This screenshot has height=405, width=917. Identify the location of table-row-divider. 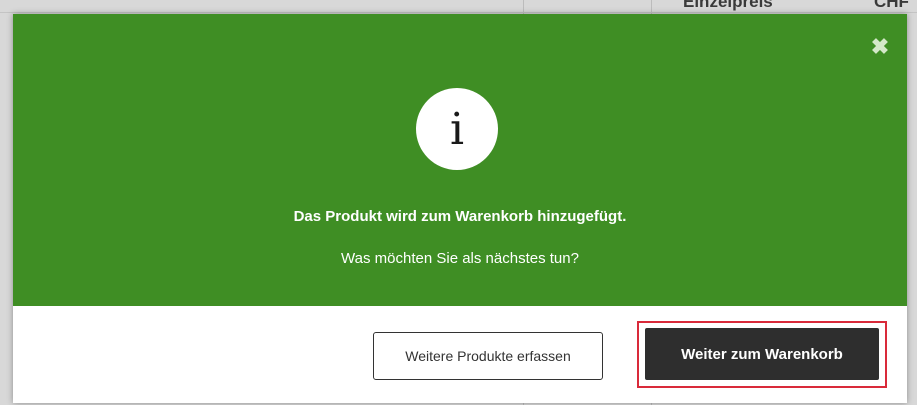
(458, 12).